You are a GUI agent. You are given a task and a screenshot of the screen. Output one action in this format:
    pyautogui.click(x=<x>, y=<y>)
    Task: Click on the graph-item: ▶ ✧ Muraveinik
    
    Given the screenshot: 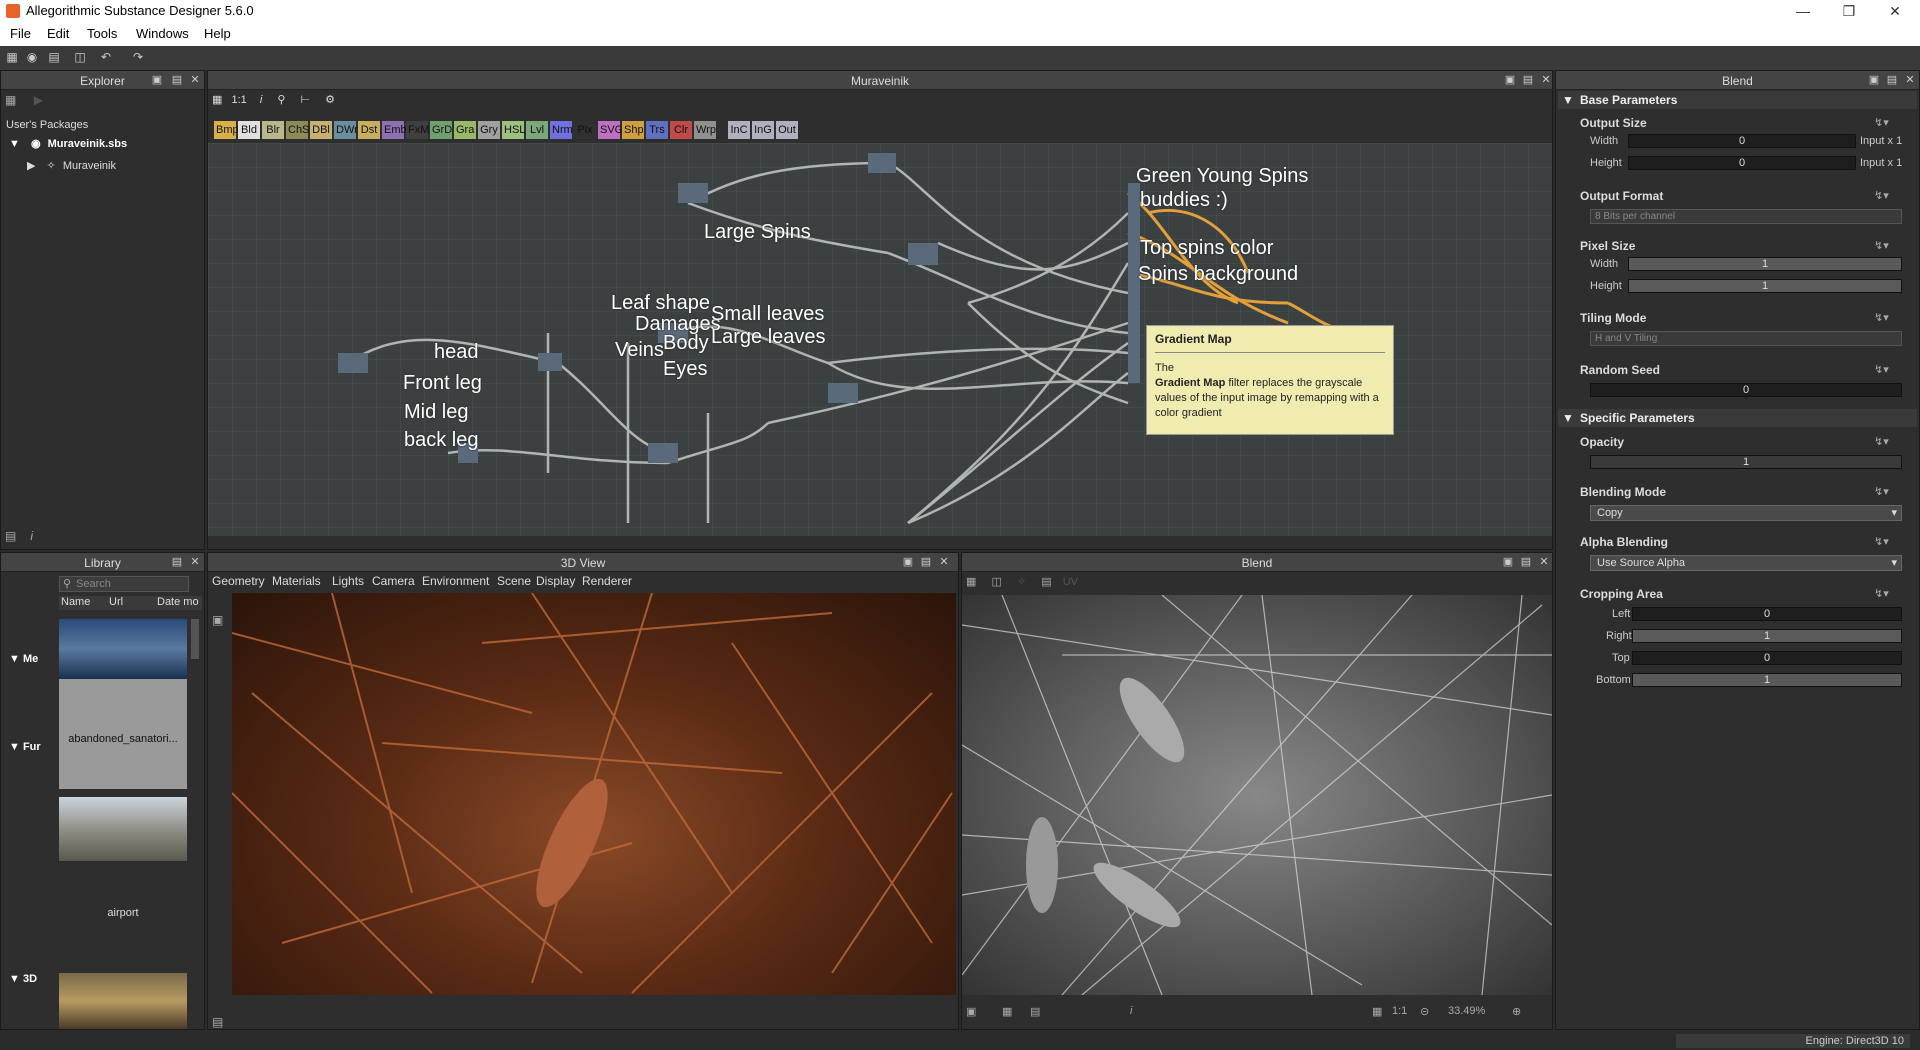 What is the action you would take?
    pyautogui.click(x=71, y=165)
    